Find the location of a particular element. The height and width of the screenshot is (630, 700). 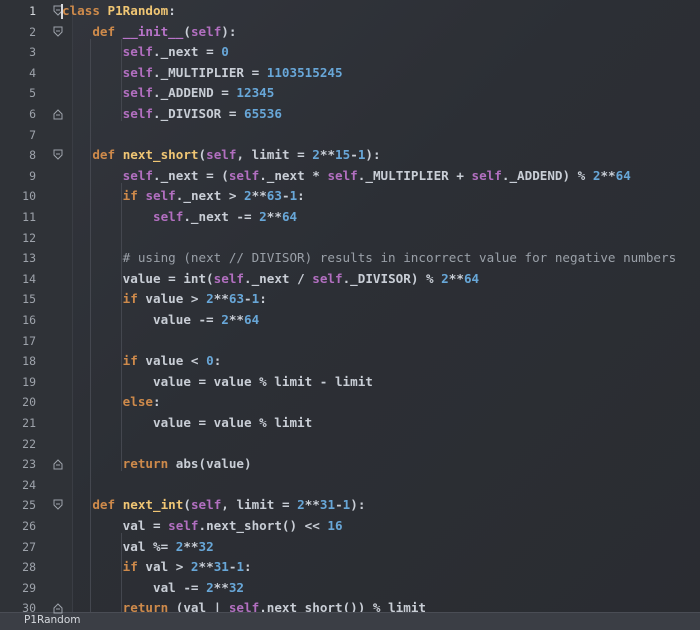

code-line: def __init__(self): is located at coordinates (149, 32).